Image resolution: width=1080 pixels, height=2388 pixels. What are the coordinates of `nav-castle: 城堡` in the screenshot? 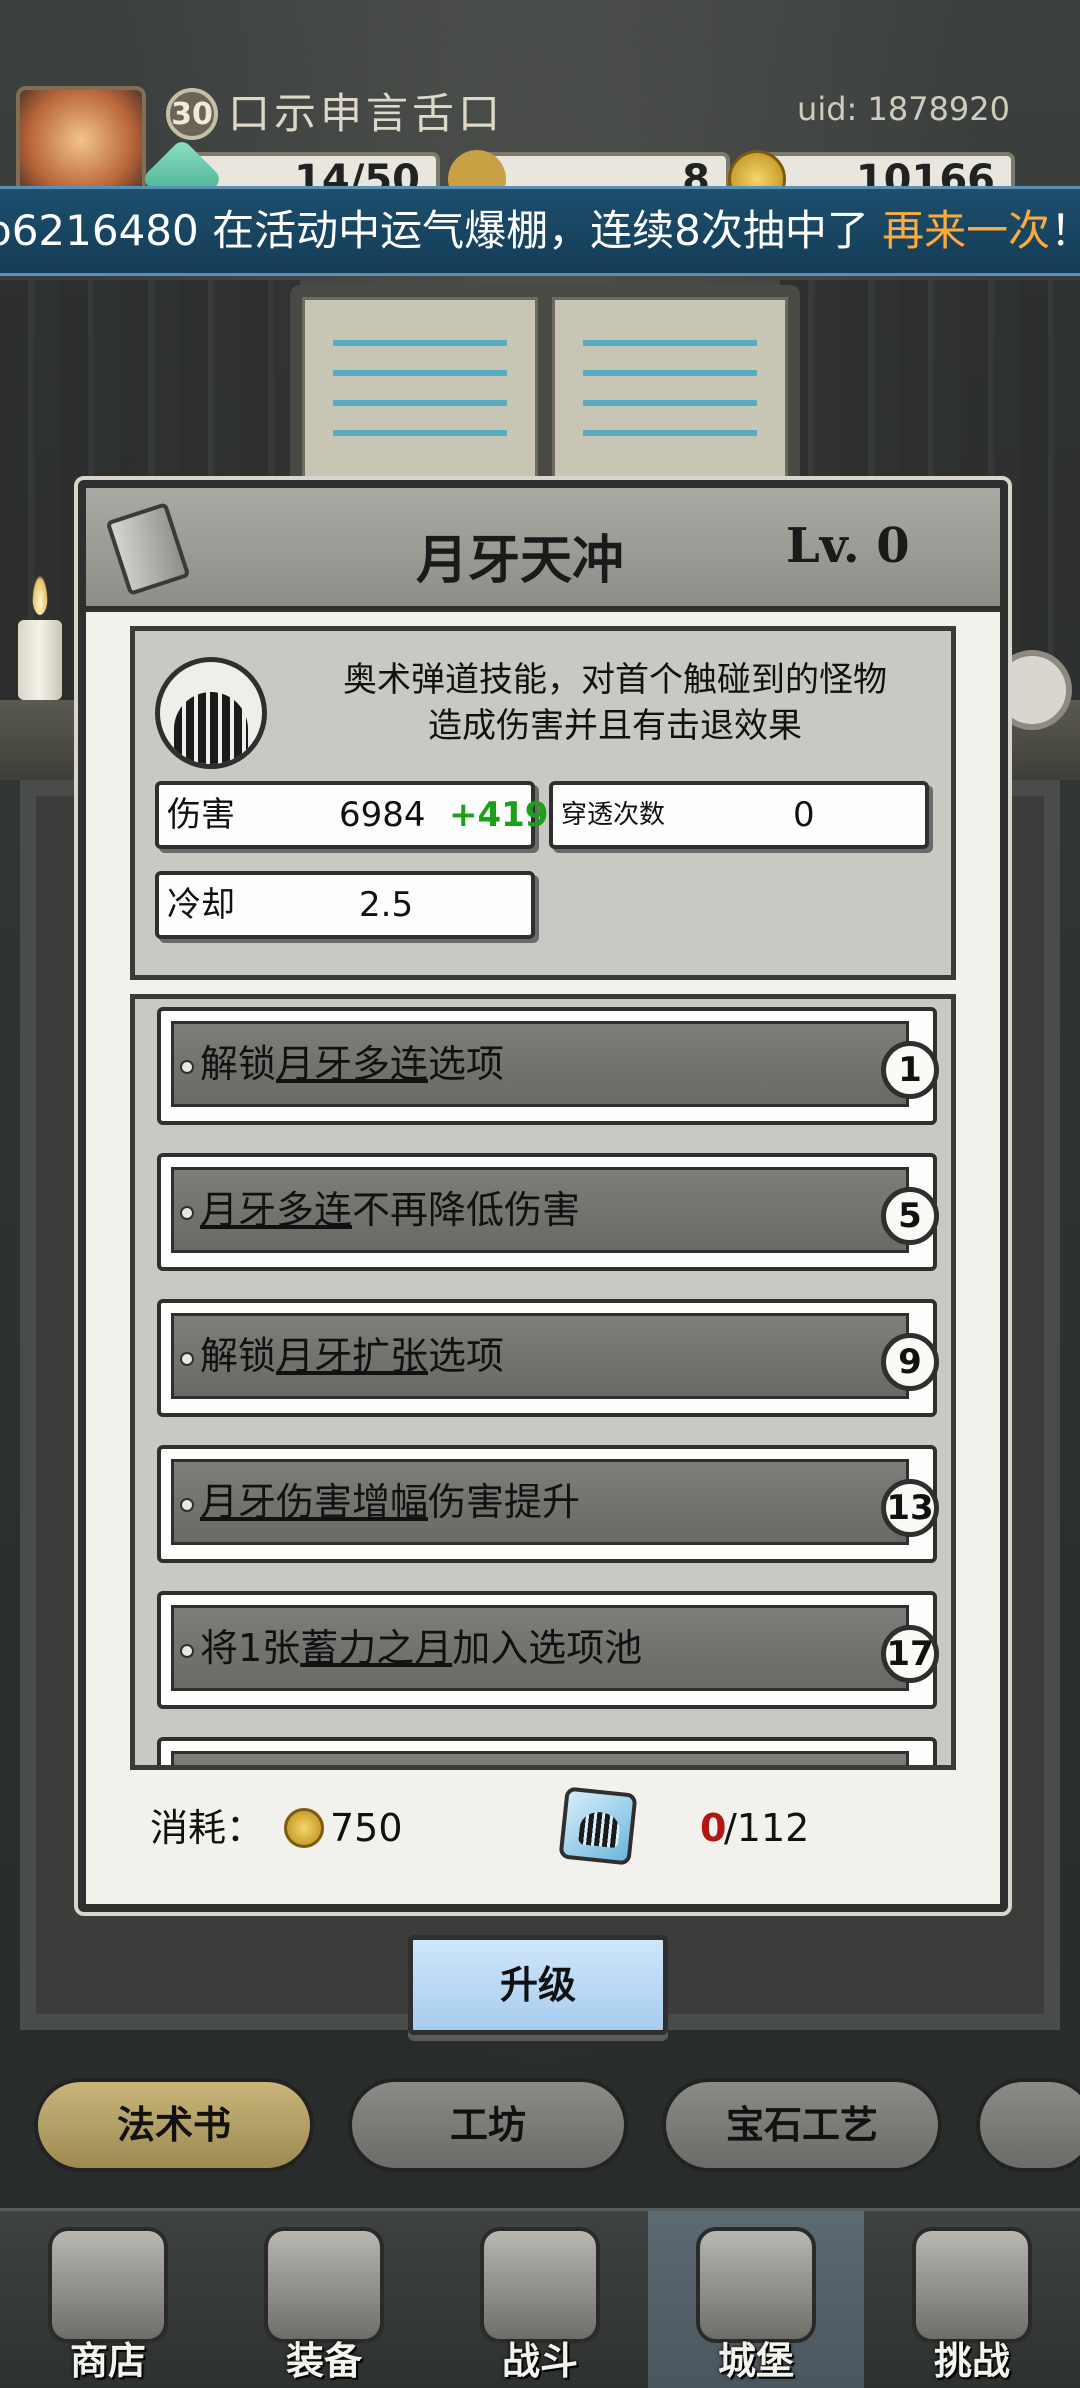 It's located at (756, 2299).